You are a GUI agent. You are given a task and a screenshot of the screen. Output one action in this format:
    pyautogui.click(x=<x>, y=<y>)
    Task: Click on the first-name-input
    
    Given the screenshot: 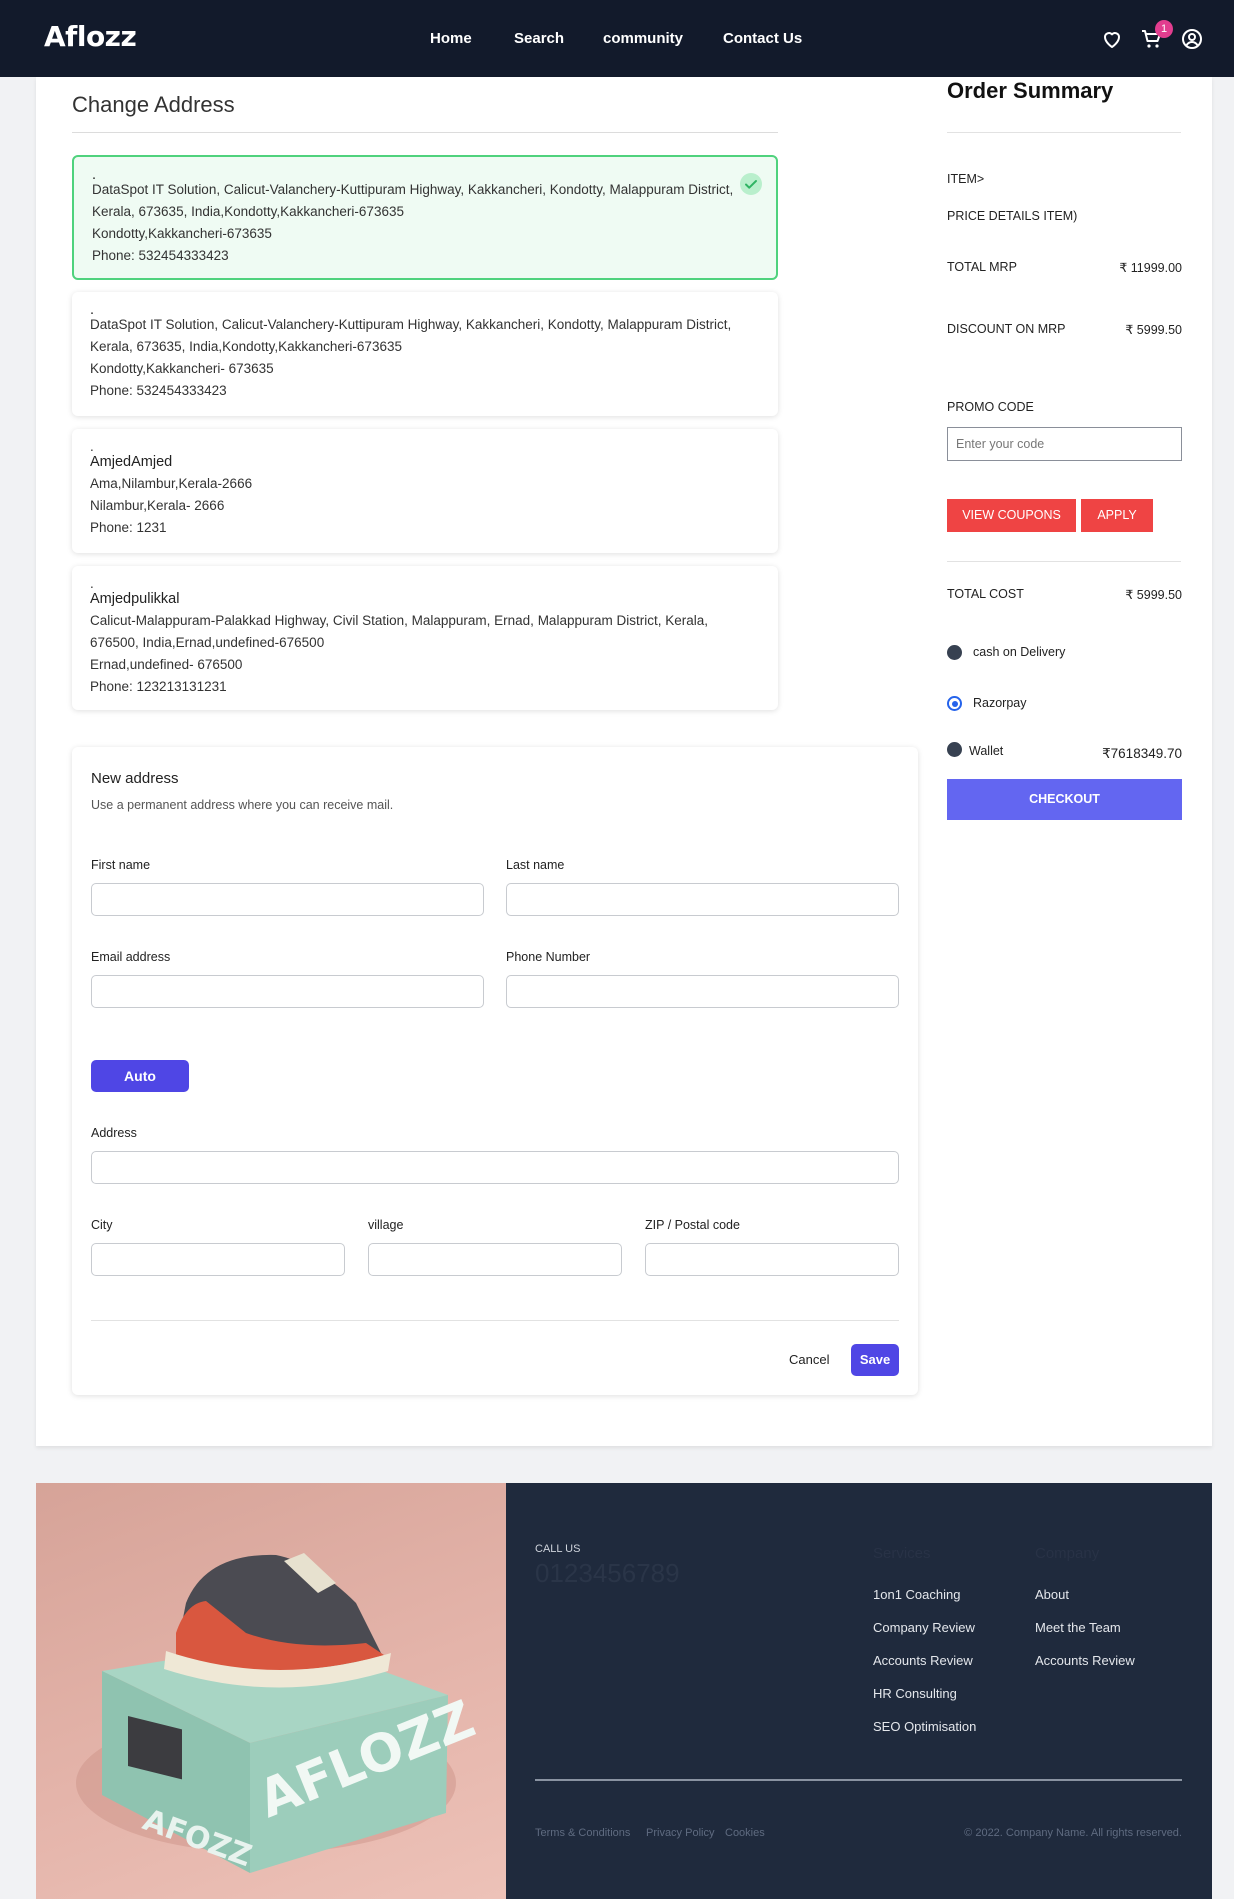 What is the action you would take?
    pyautogui.click(x=287, y=899)
    